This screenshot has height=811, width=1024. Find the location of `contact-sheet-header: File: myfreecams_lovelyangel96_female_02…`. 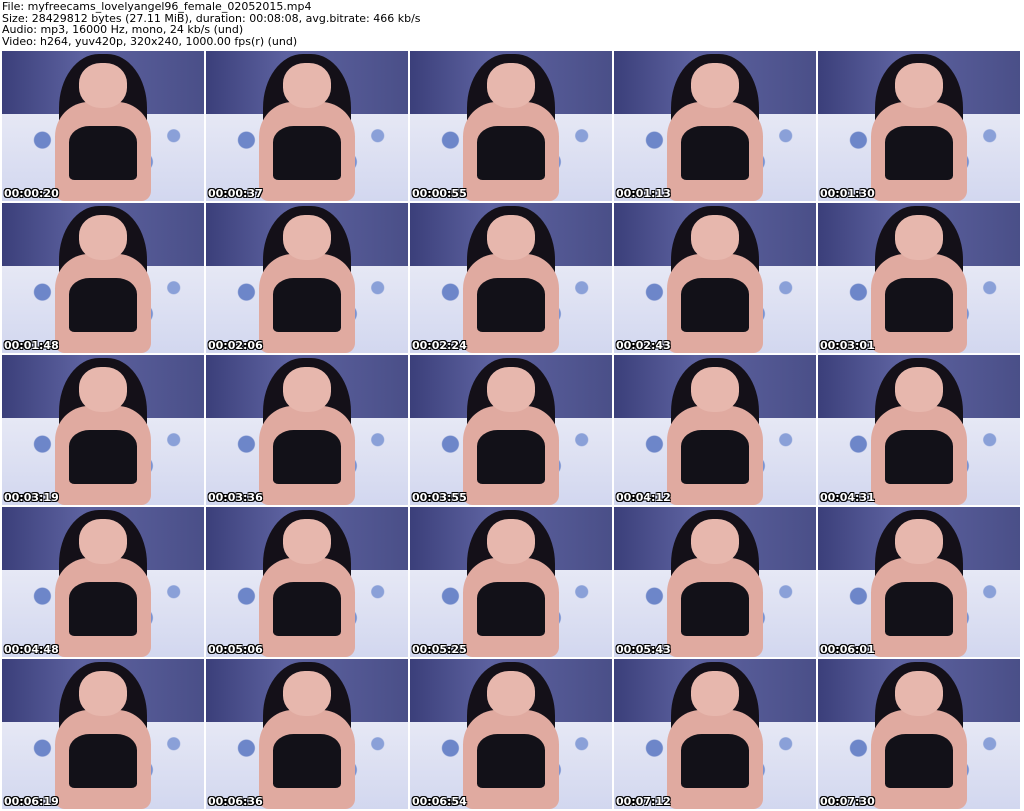

contact-sheet-header: File: myfreecams_lovelyangel96_female_02… is located at coordinates (512, 25).